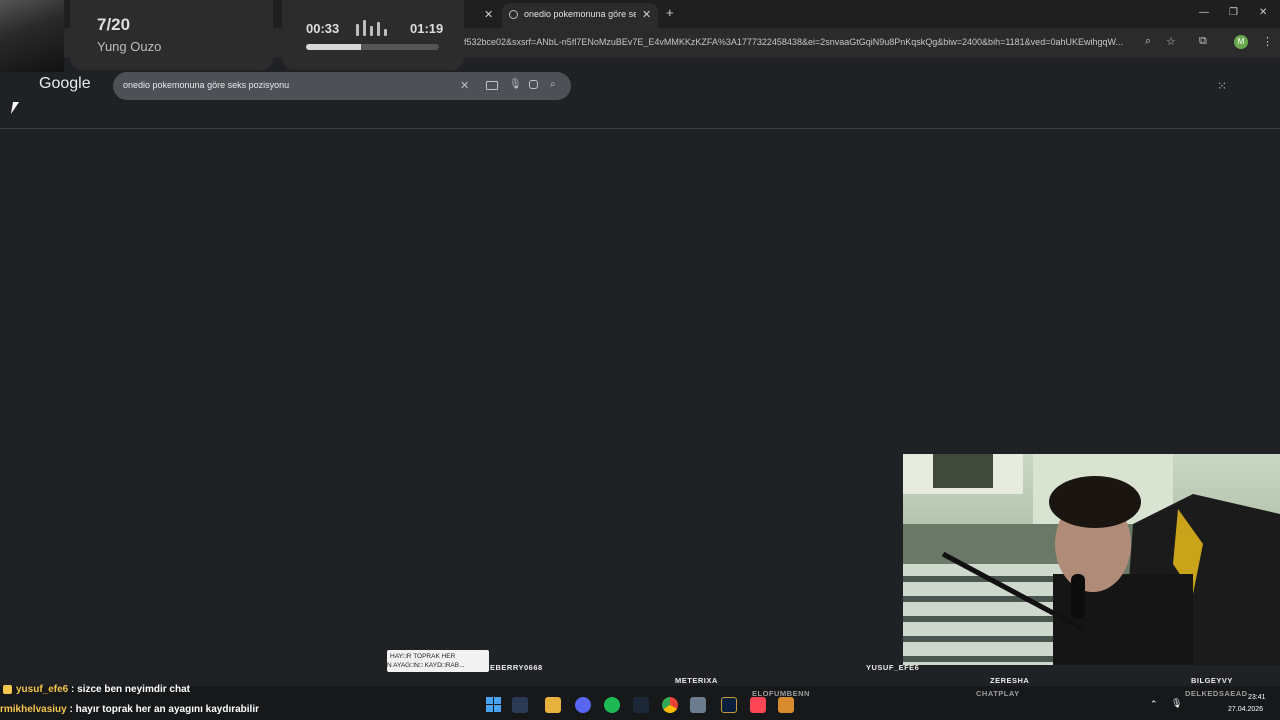 Image resolution: width=1280 pixels, height=720 pixels. I want to click on viewer-name: YUSUF_EFE6, so click(893, 667).